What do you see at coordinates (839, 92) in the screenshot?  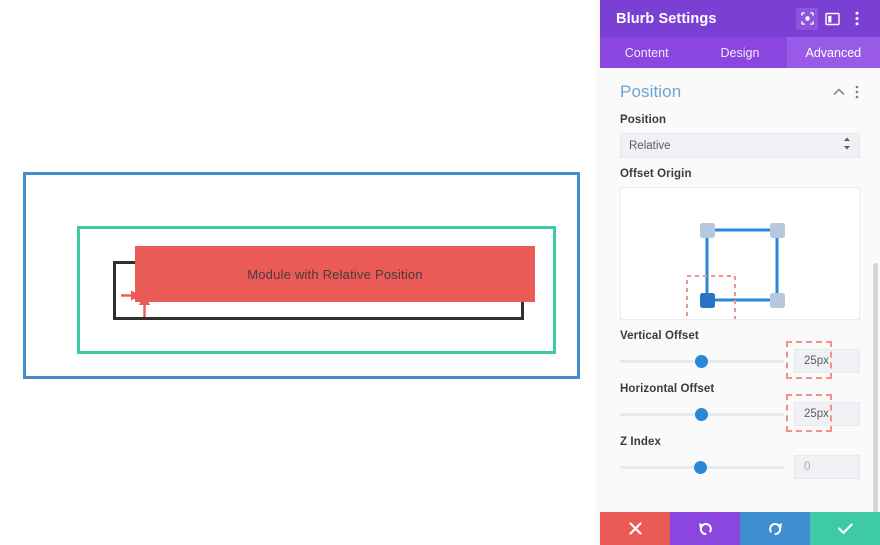 I see `chevron-up-icon` at bounding box center [839, 92].